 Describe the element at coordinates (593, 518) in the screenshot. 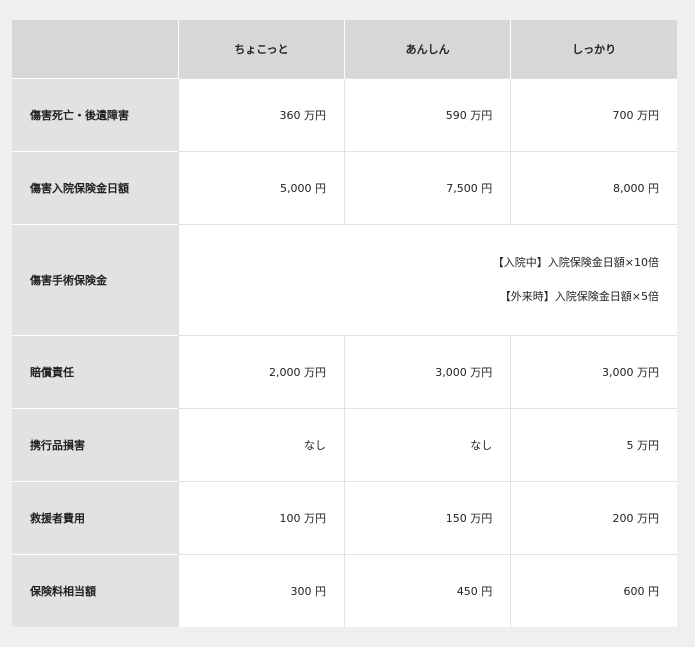

I see `table-cell: 200 万円` at that location.